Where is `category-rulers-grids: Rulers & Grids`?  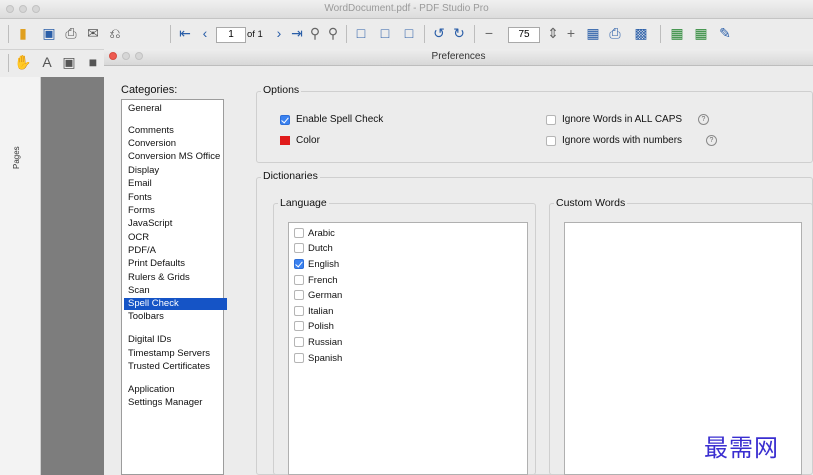
category-rulers-grids: Rulers & Grids is located at coordinates (175, 278).